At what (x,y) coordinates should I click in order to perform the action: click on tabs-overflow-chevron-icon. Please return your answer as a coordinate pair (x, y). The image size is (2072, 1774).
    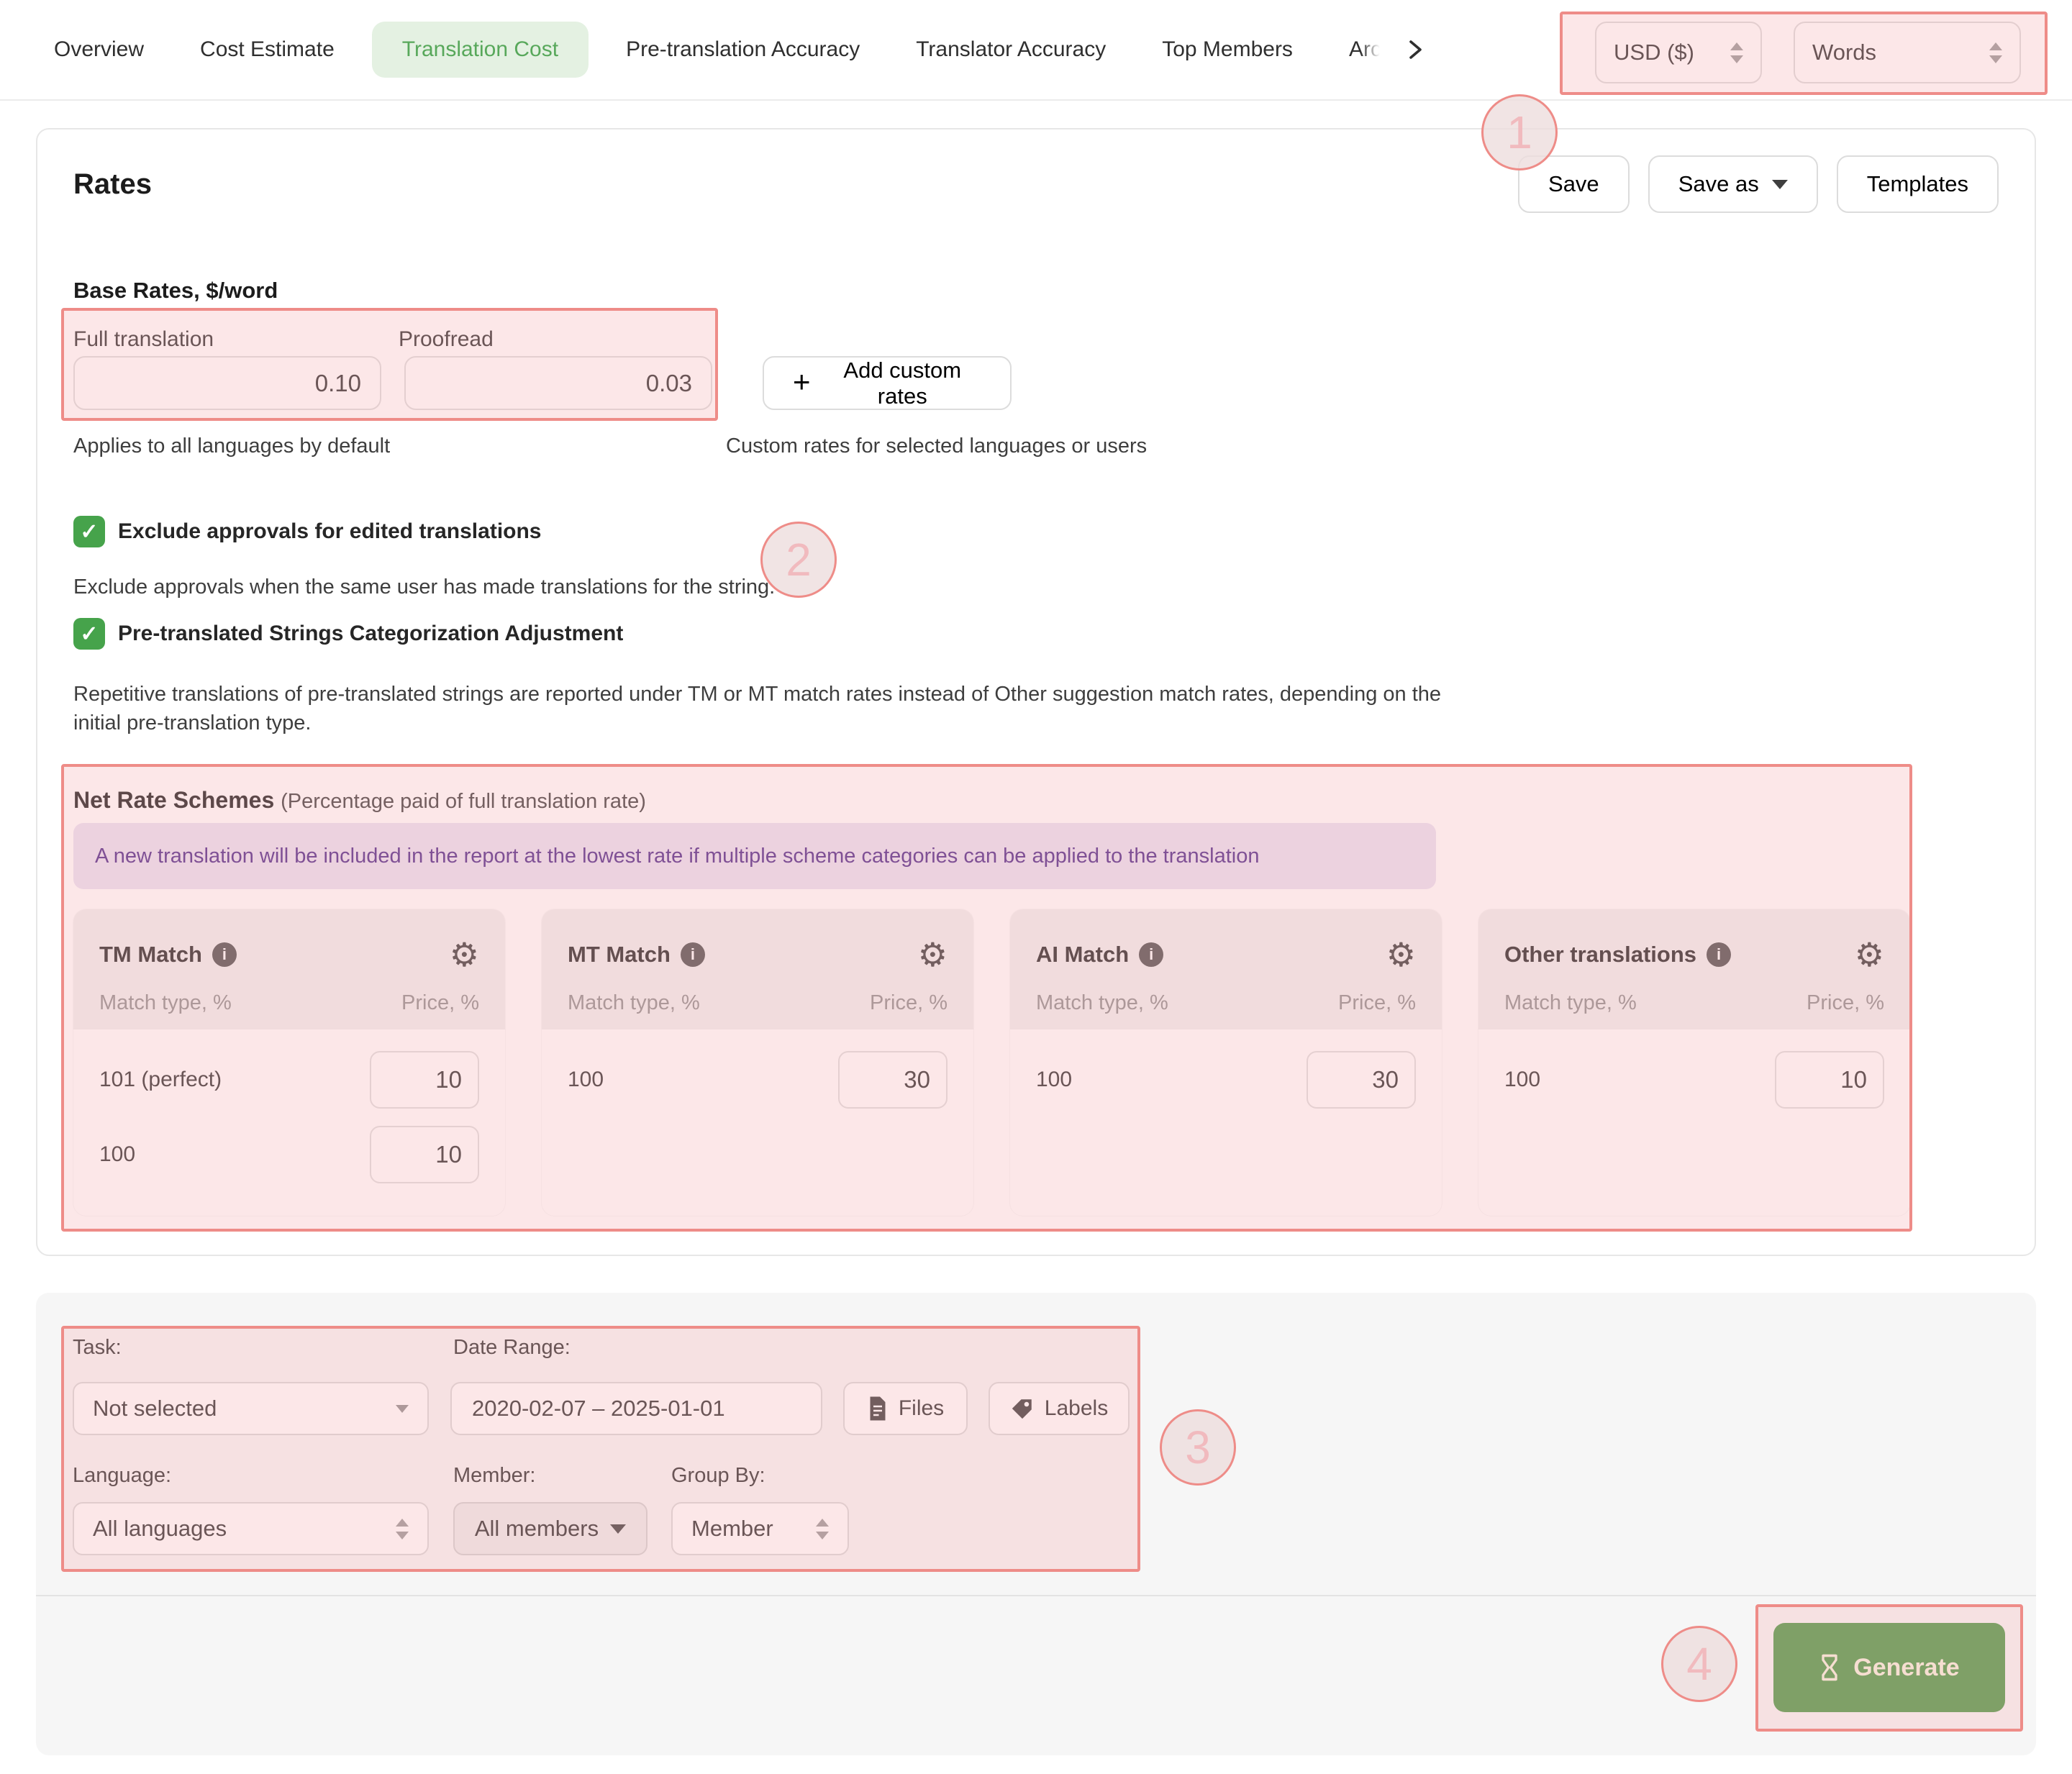
    Looking at the image, I should click on (1415, 49).